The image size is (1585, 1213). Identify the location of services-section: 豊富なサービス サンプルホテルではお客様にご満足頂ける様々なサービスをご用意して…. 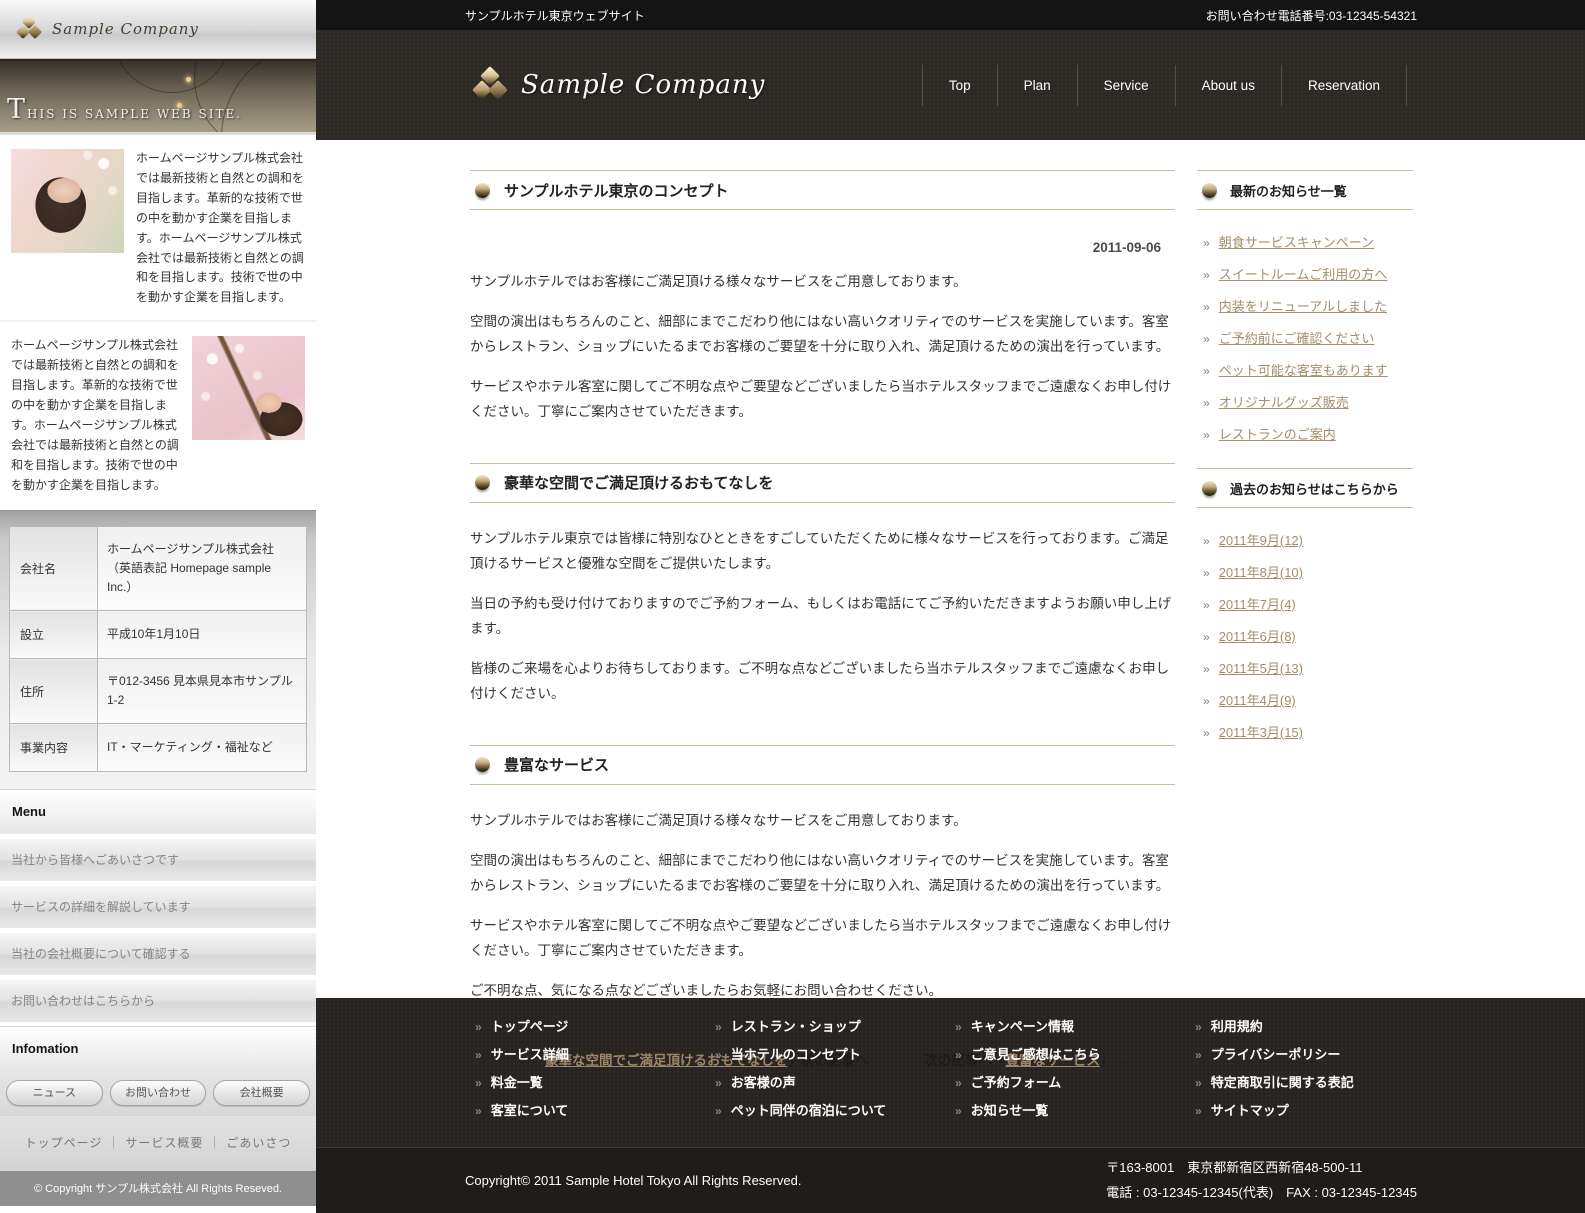
(822, 874).